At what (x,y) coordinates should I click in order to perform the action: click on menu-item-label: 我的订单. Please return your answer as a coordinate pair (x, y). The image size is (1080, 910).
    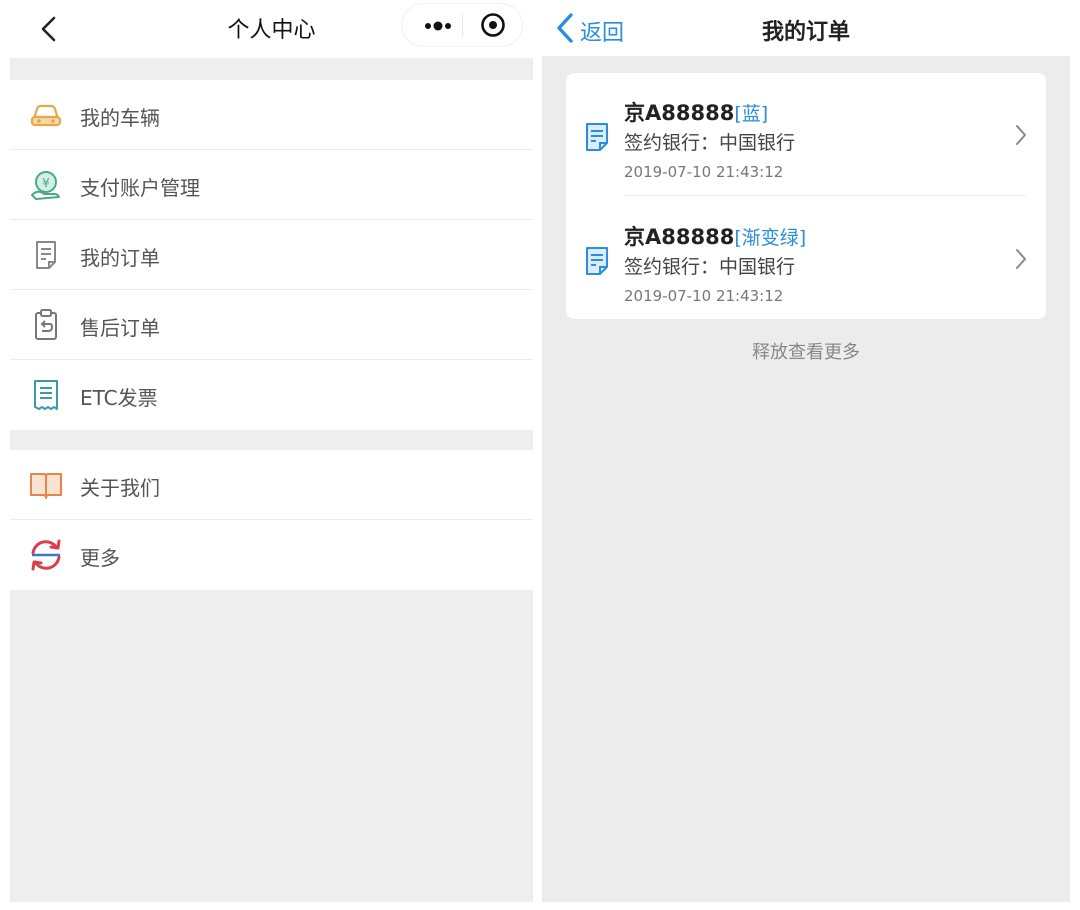
    Looking at the image, I should click on (120, 258).